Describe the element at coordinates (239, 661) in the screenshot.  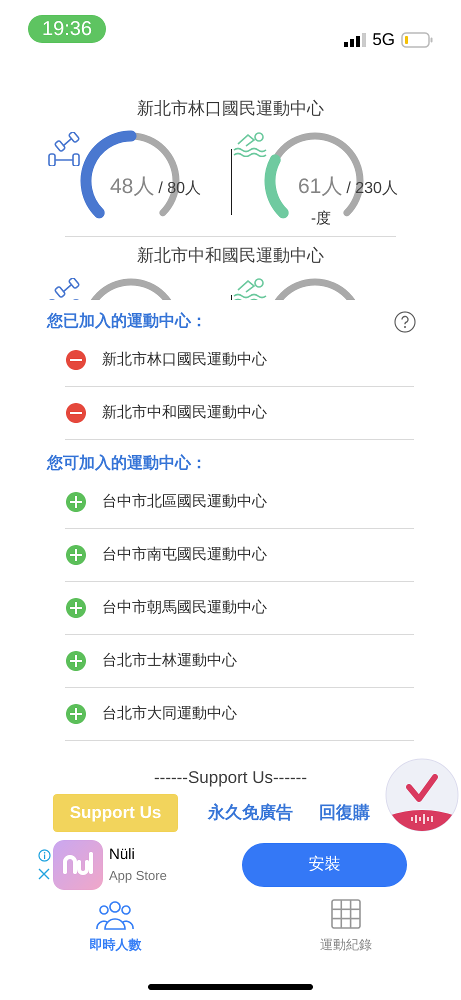
I see `center-row: 台北市士林運動中心` at that location.